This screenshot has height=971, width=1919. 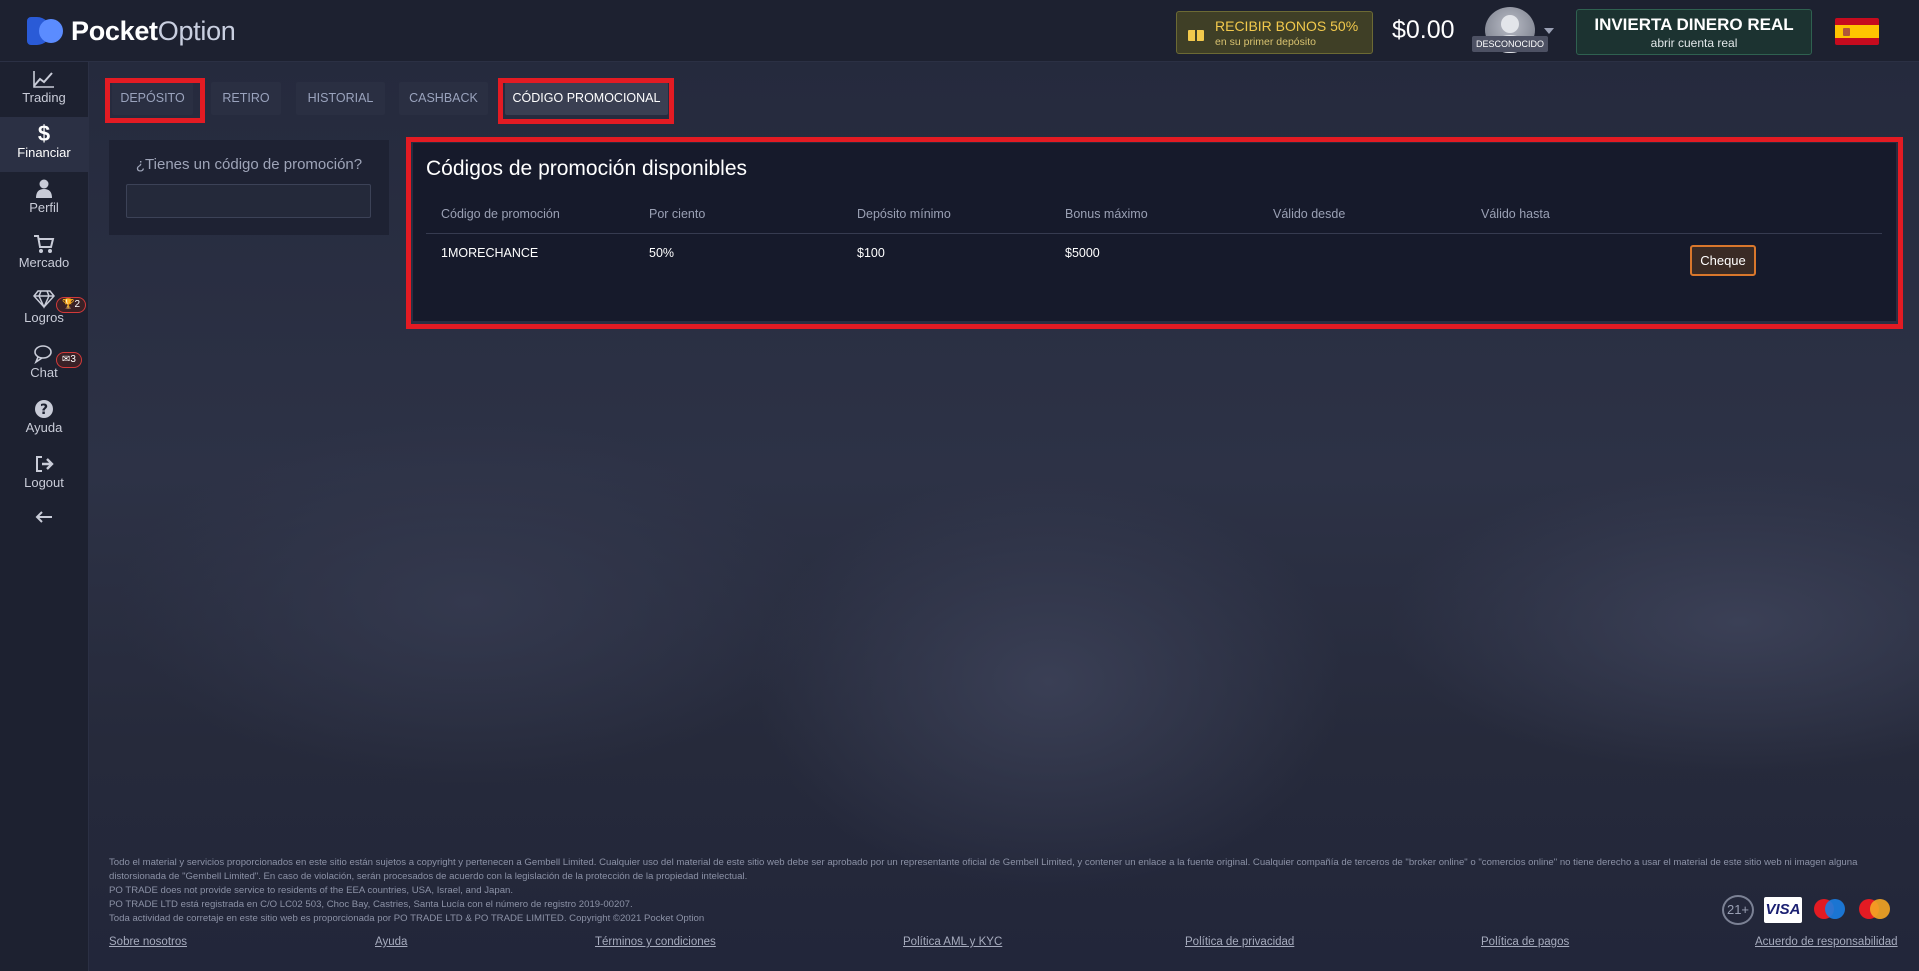 What do you see at coordinates (44, 240) in the screenshot?
I see `cart-icon` at bounding box center [44, 240].